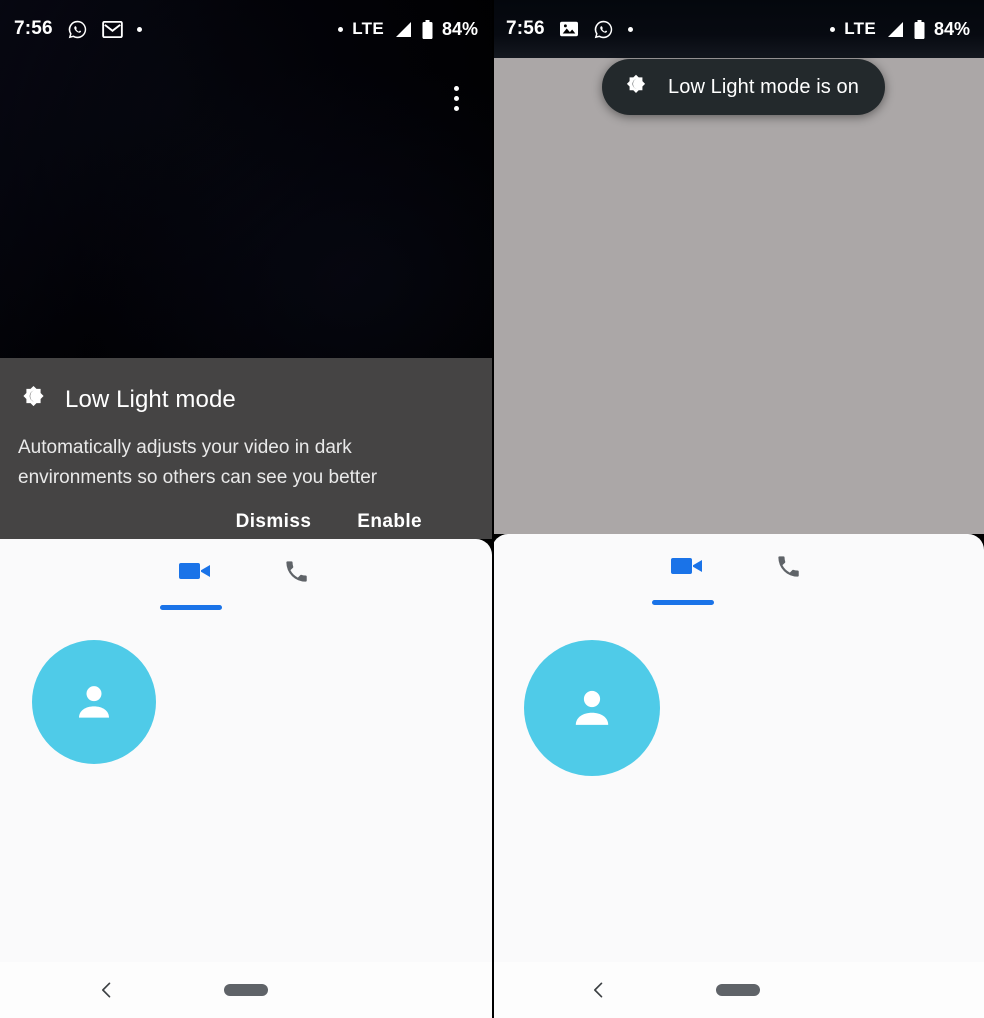  I want to click on left-status-bar: 7:56 LTE 84%, so click(246, 29).